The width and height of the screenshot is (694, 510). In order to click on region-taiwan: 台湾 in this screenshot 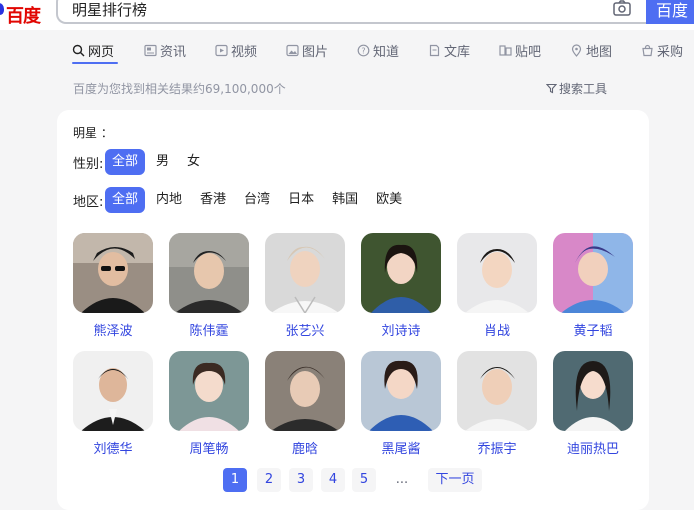, I will do `click(257, 200)`.